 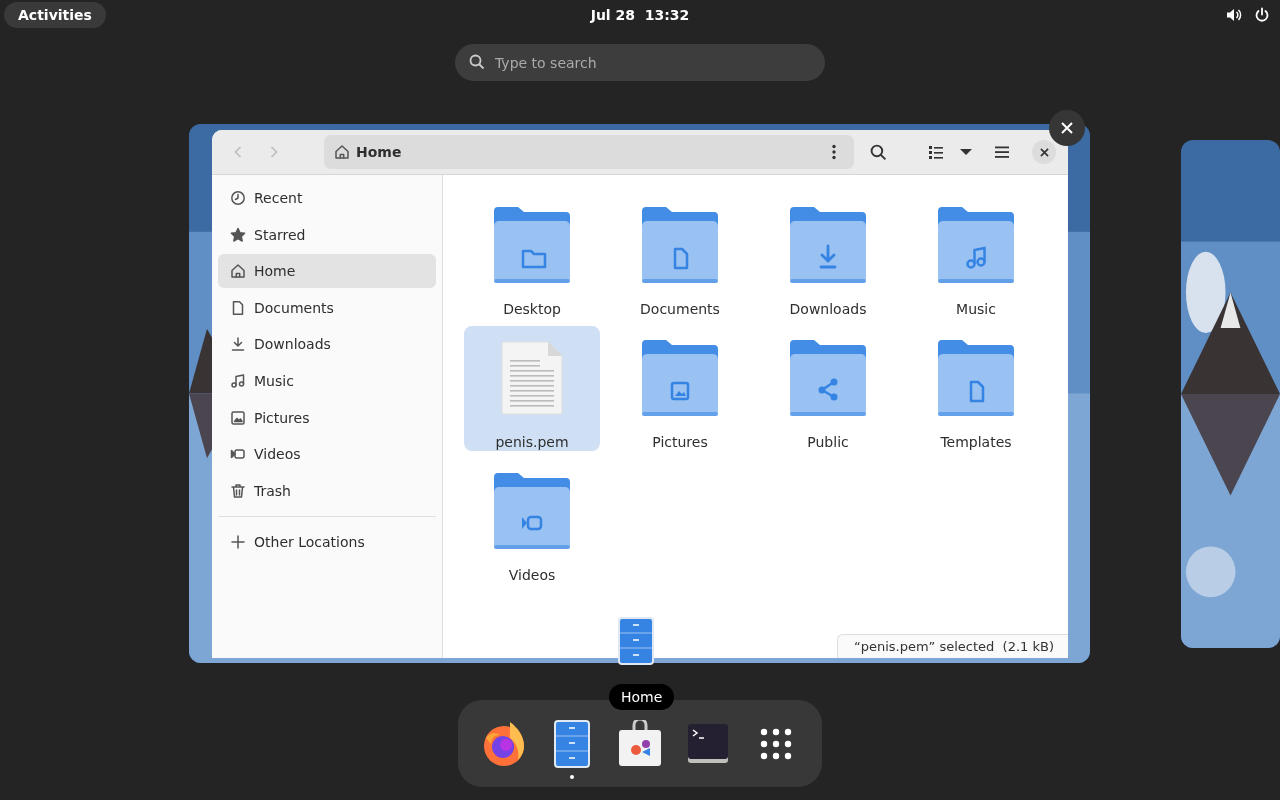 I want to click on menu-icon, so click(x=1002, y=152).